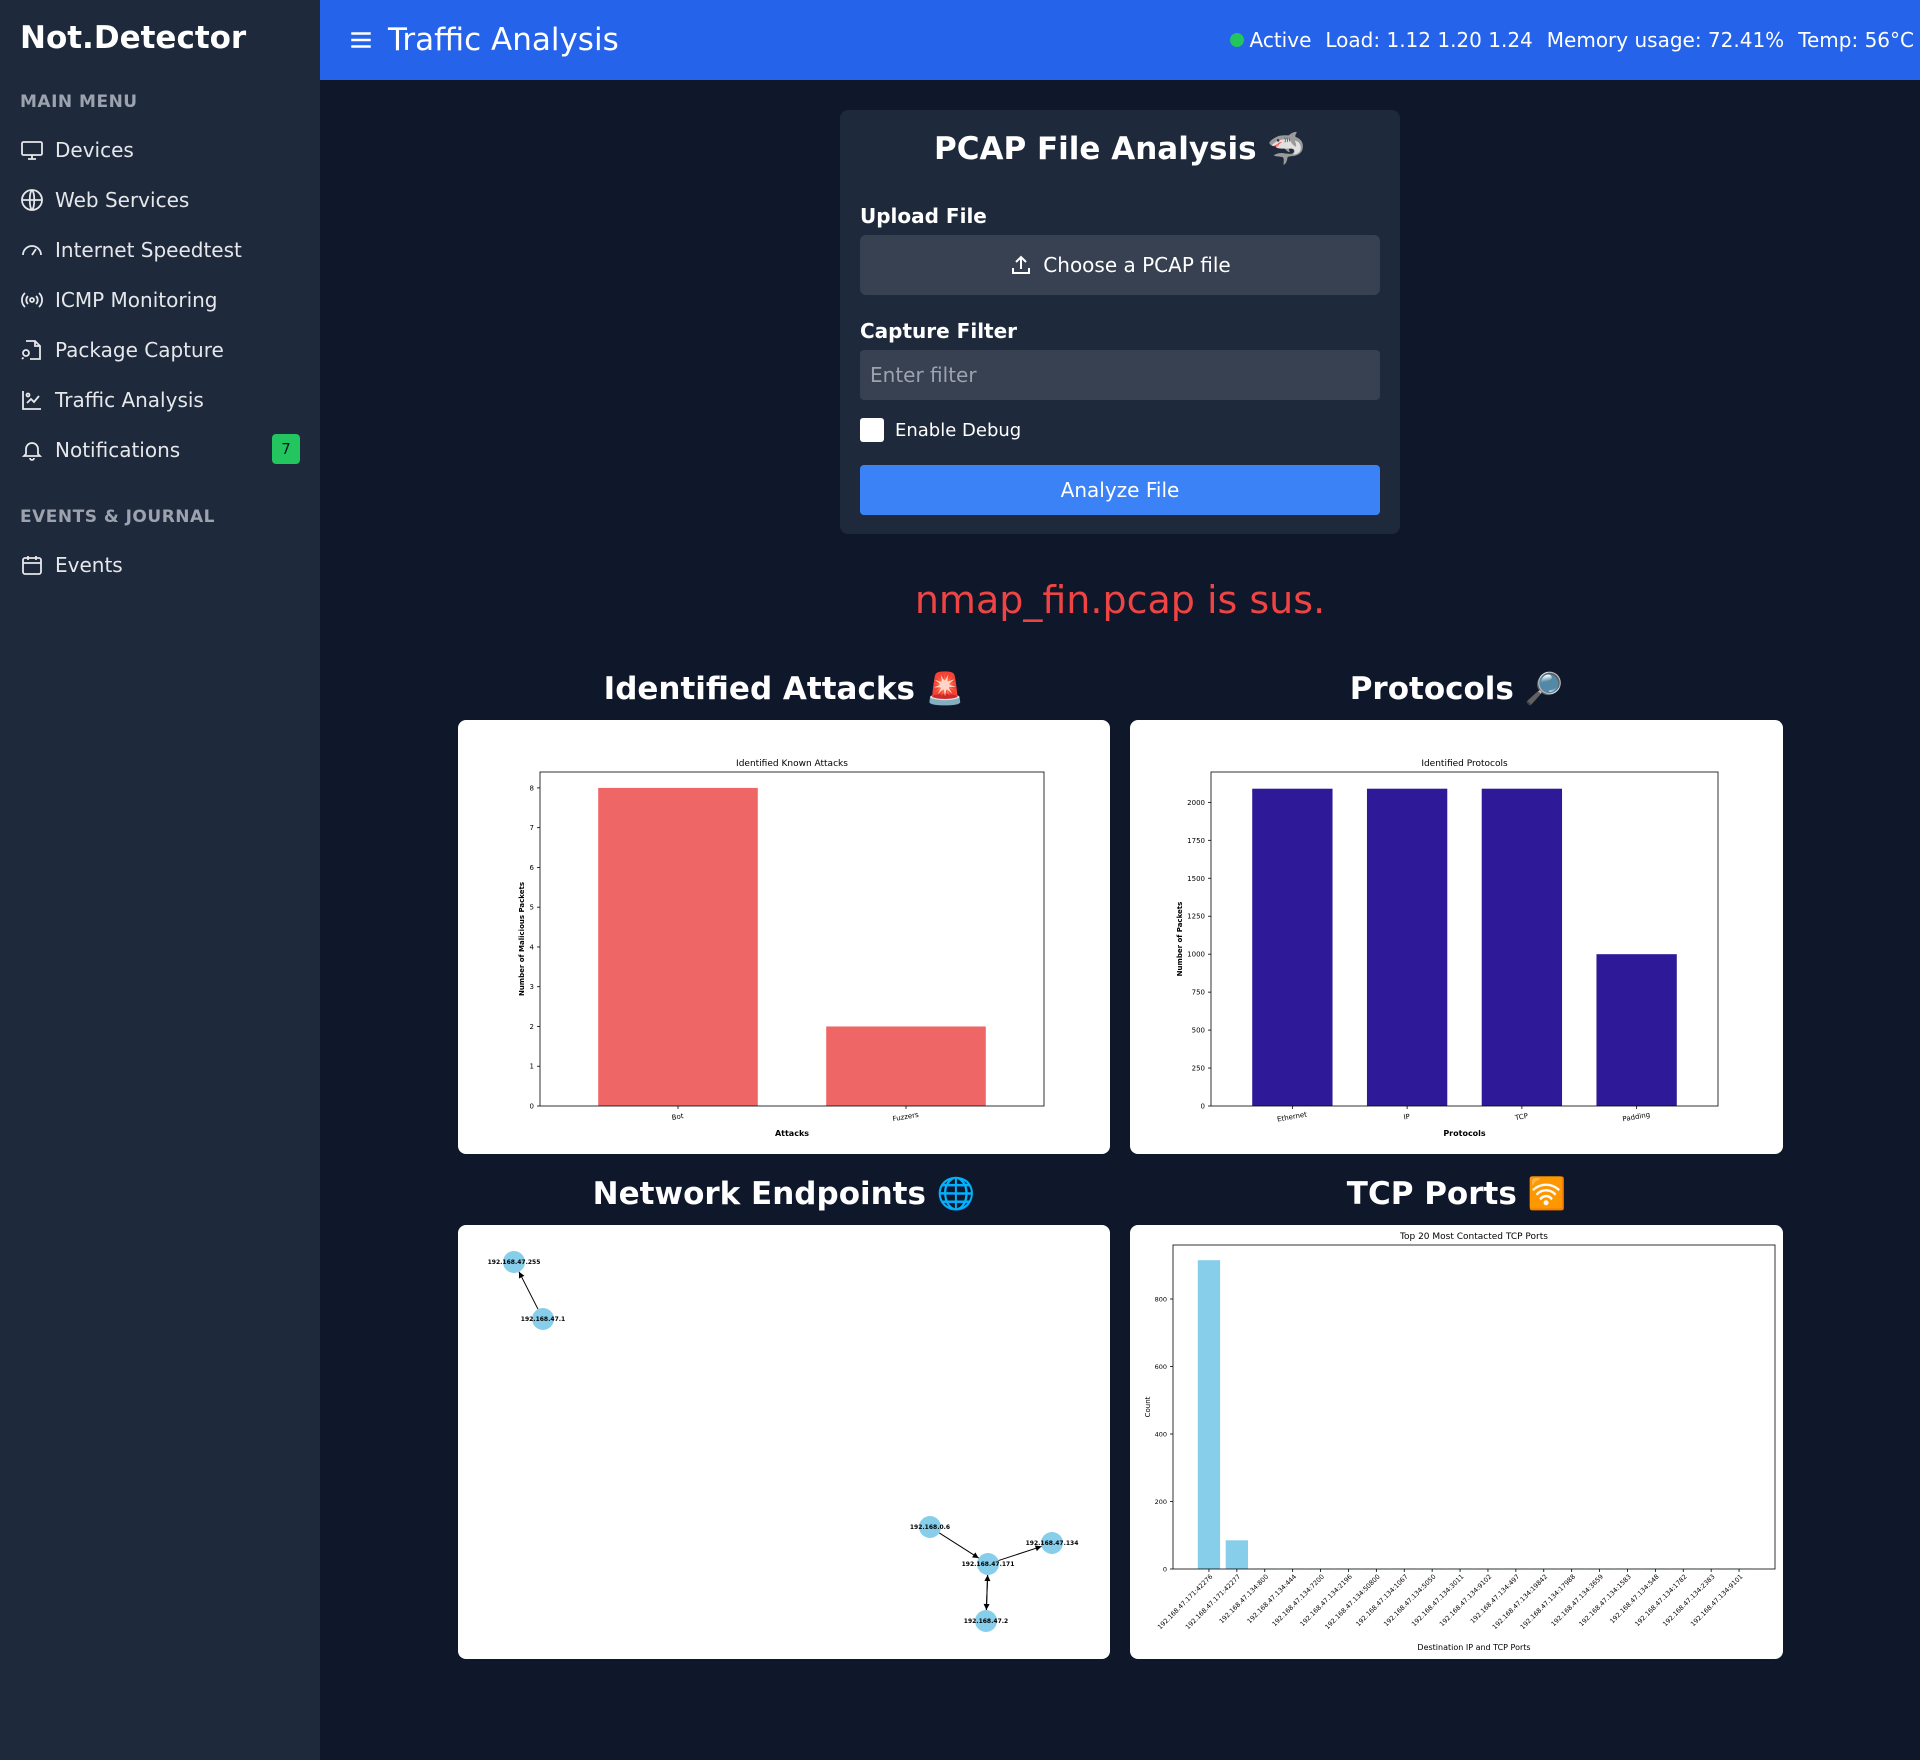 Image resolution: width=1920 pixels, height=1760 pixels. What do you see at coordinates (1325, 1600) in the screenshot?
I see `x-tick-label: 192.168.47.134:2196` at bounding box center [1325, 1600].